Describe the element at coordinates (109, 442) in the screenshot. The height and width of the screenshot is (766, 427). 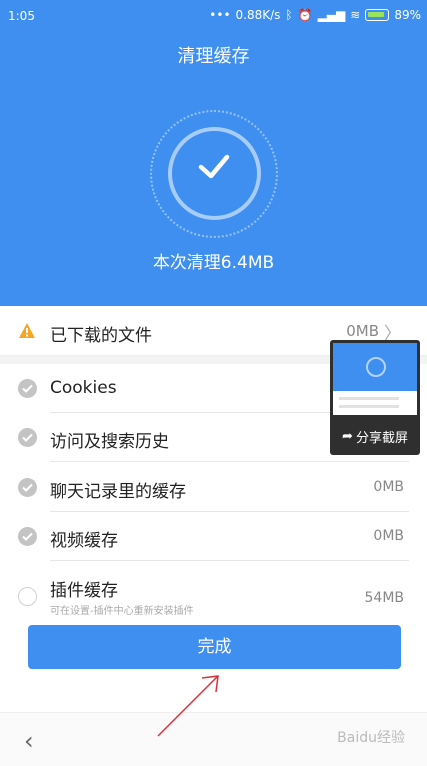
I see `list-item-label: 访问及搜索历史` at that location.